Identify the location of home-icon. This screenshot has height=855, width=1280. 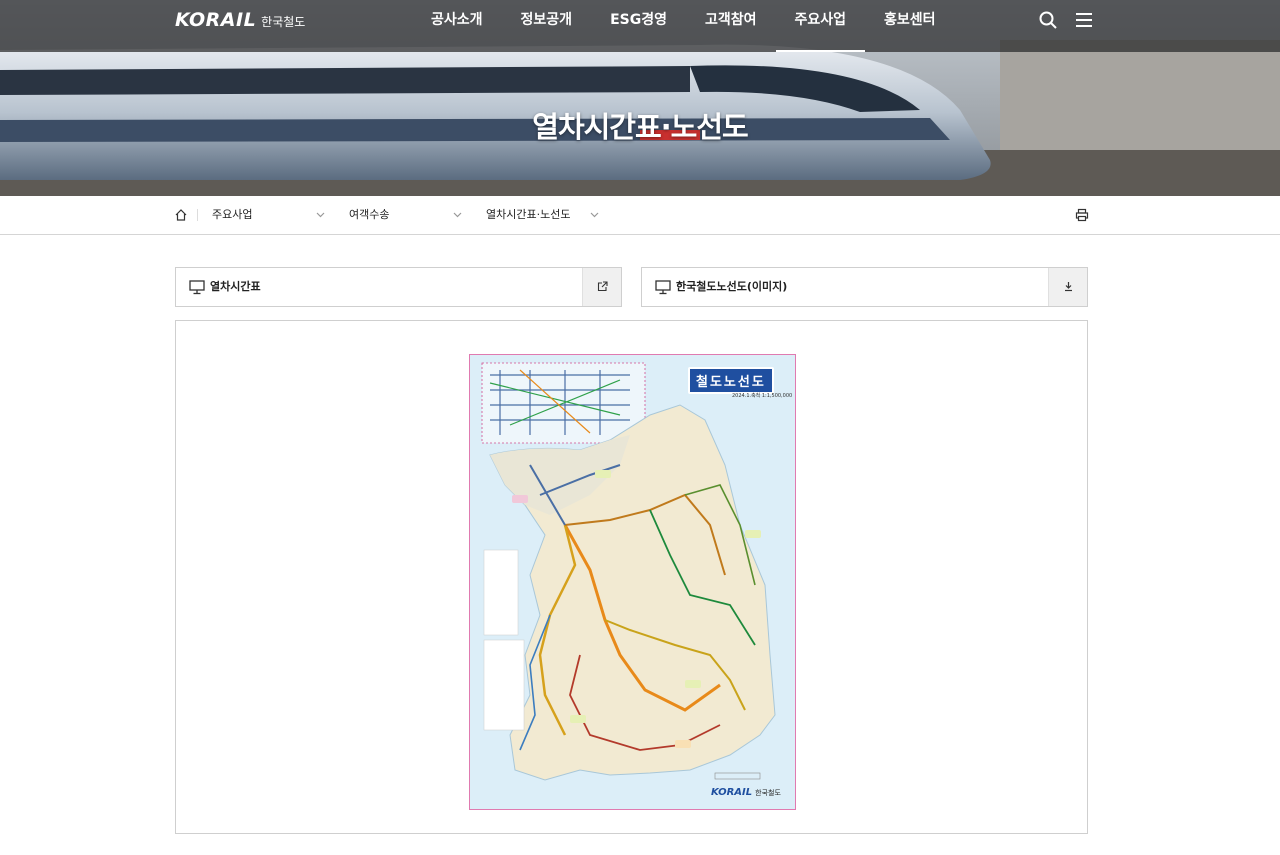
(181, 215).